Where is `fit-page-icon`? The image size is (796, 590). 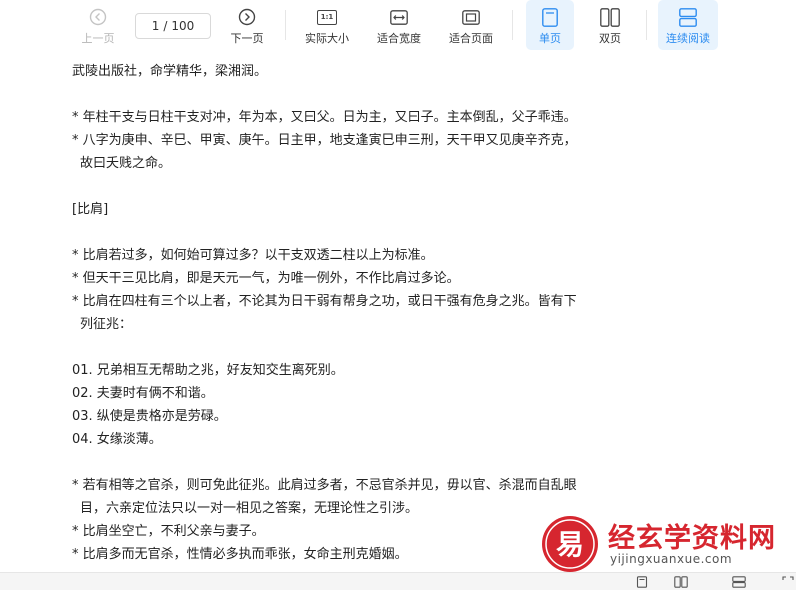 fit-page-icon is located at coordinates (471, 17).